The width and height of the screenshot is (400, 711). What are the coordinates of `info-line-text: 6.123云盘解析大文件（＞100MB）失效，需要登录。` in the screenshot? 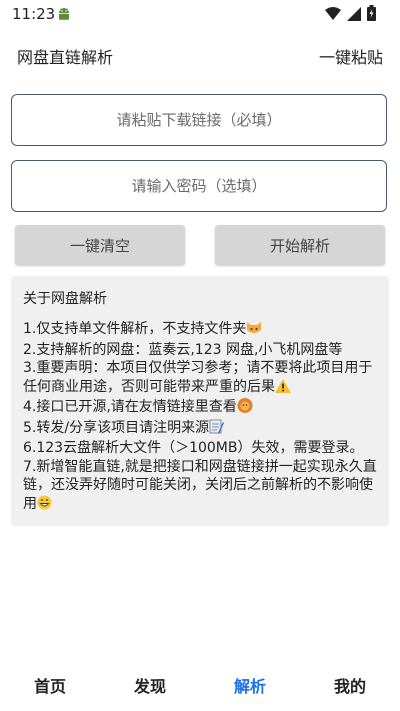 It's located at (193, 448).